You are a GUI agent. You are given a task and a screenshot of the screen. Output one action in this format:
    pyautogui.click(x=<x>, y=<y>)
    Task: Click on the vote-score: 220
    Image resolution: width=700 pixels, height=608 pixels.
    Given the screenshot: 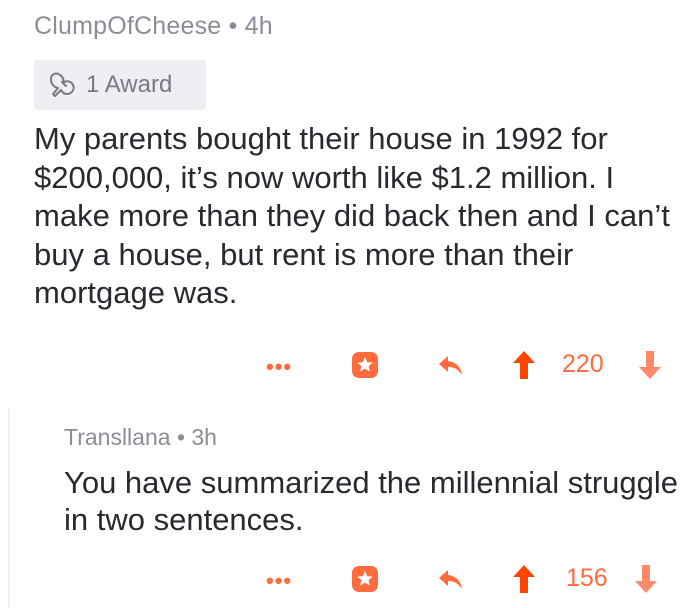 What is the action you would take?
    pyautogui.click(x=583, y=364)
    